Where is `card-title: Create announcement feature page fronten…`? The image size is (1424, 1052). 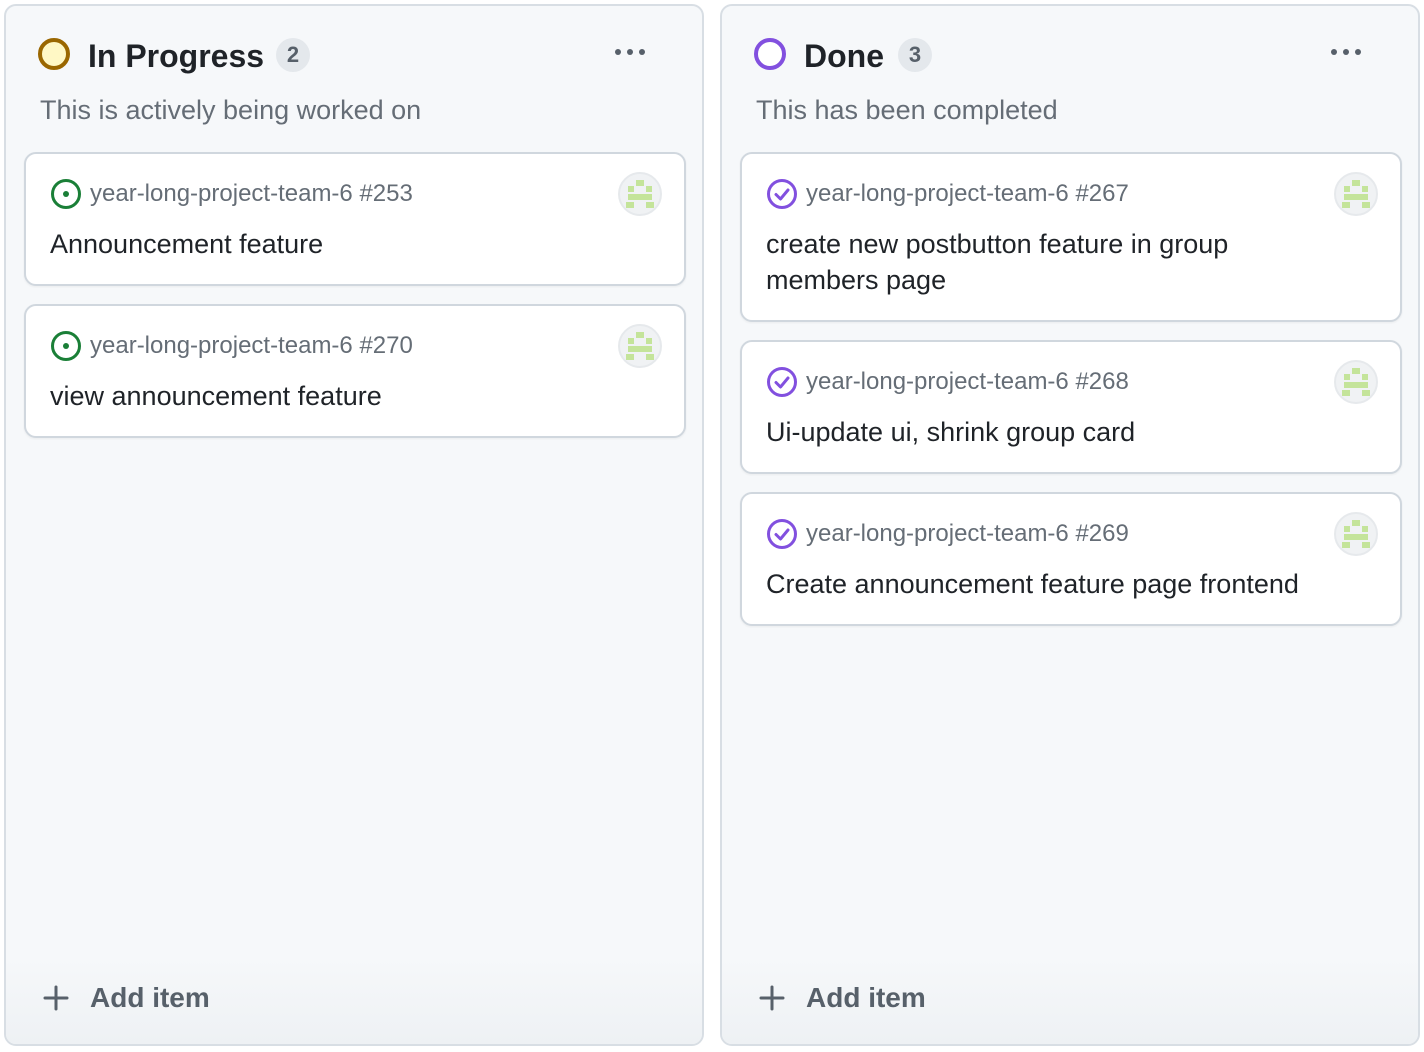 card-title: Create announcement feature page fronten… is located at coordinates (1066, 584).